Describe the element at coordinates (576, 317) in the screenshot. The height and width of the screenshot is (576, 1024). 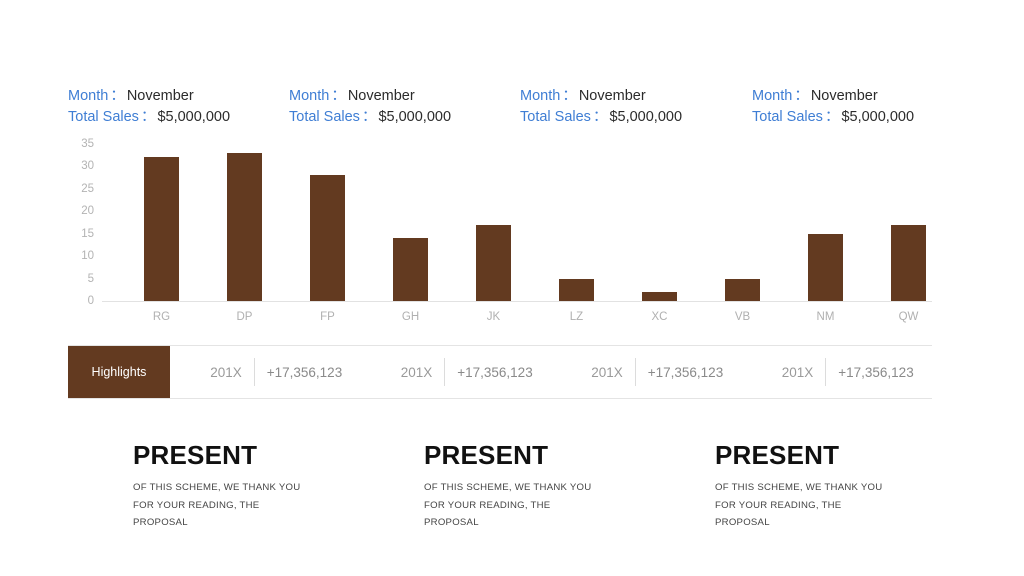
I see `x-axis-tick: LZ` at that location.